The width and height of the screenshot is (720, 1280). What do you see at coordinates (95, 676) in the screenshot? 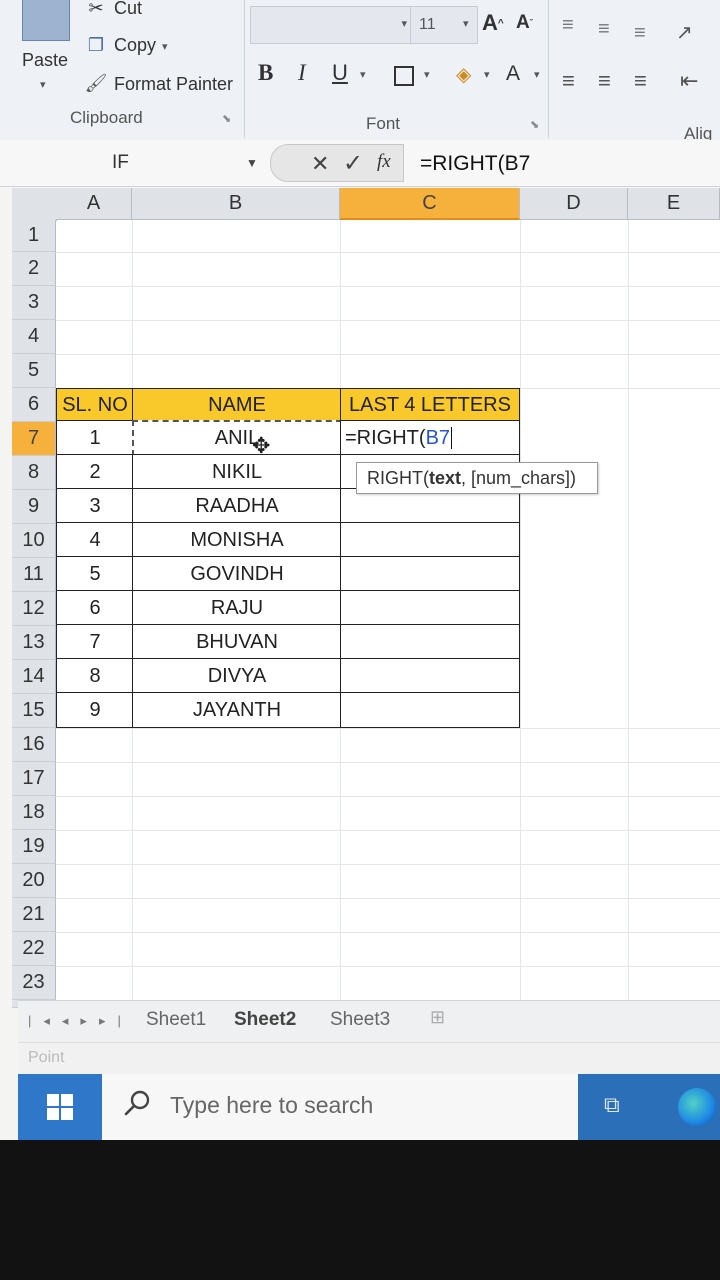
I see `table-cell-sl: 8` at bounding box center [95, 676].